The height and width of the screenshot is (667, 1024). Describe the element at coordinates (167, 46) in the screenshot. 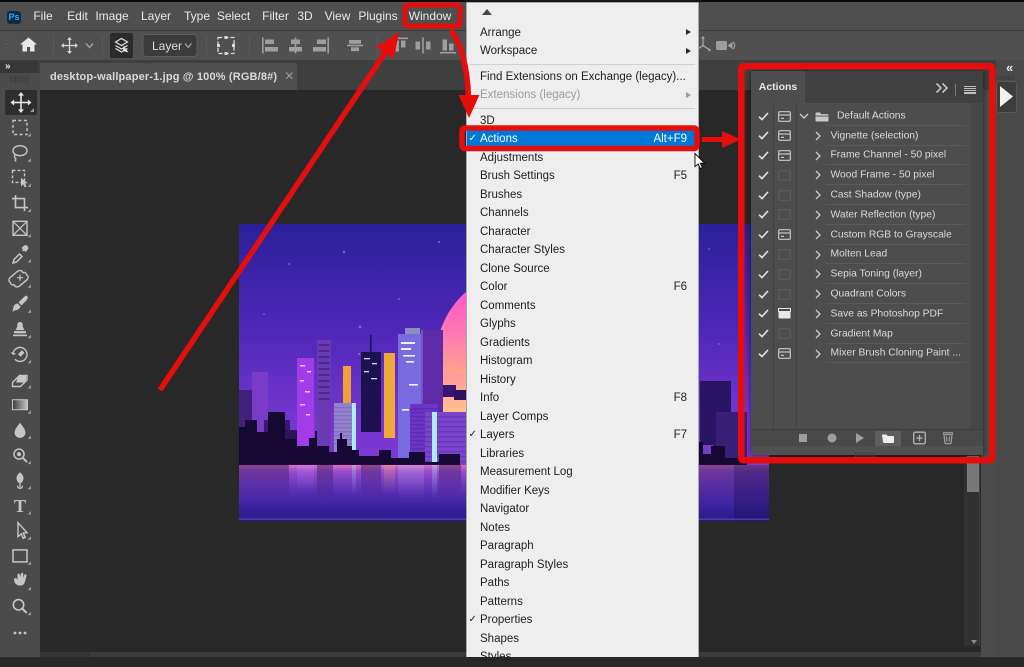

I see `svg-text: Layer` at that location.